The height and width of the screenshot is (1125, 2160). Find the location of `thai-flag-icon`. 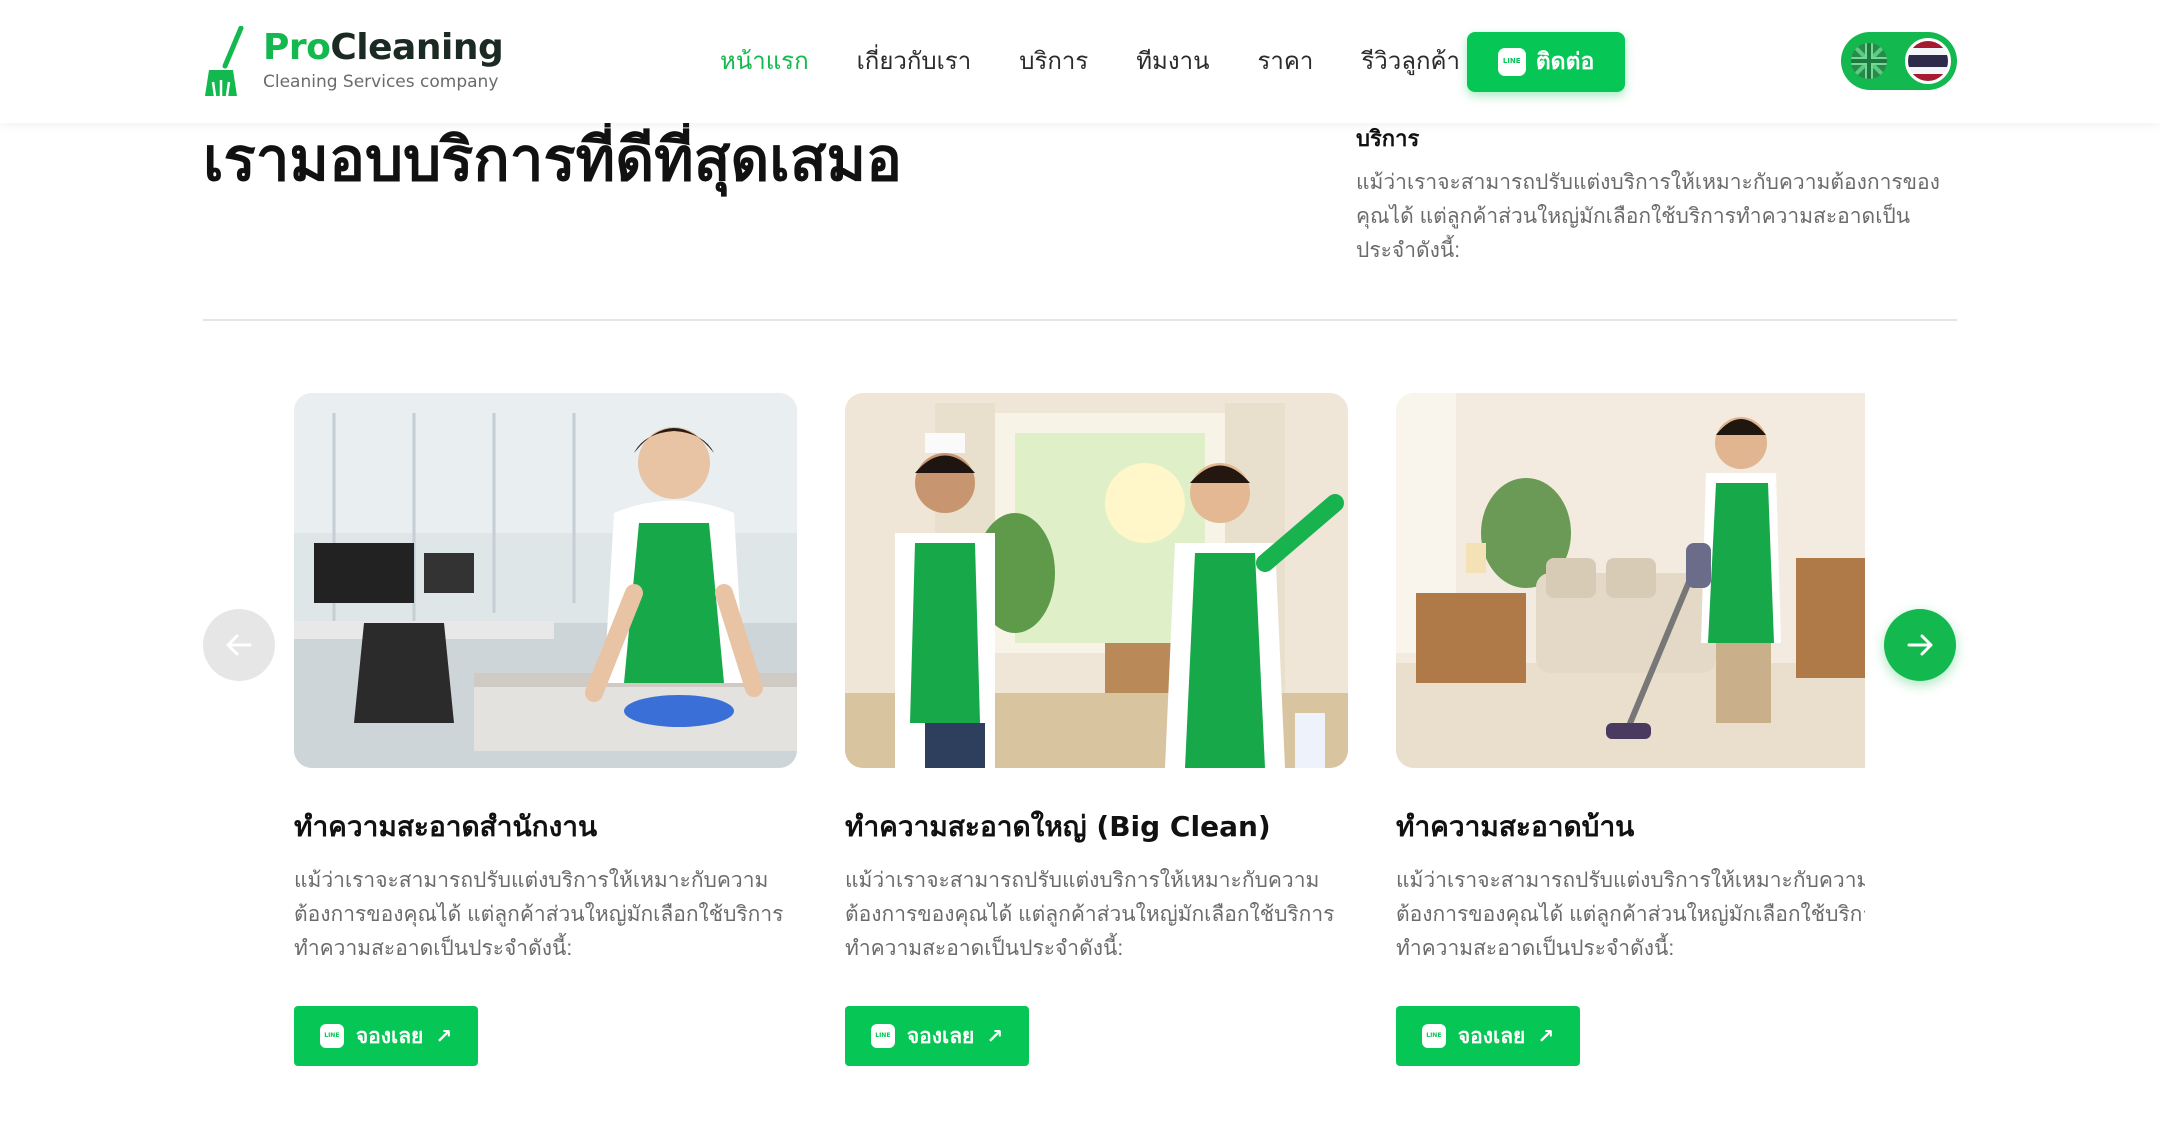

thai-flag-icon is located at coordinates (1928, 61).